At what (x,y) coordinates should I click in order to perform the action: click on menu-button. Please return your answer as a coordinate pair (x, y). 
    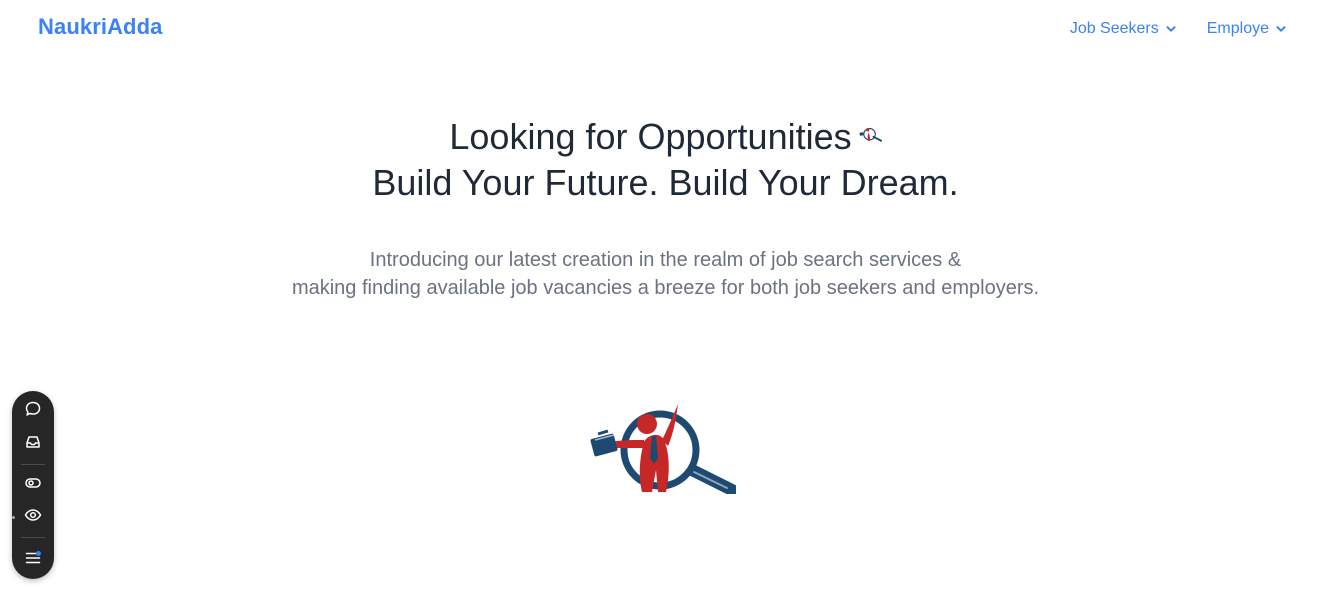
    Looking at the image, I should click on (33, 558).